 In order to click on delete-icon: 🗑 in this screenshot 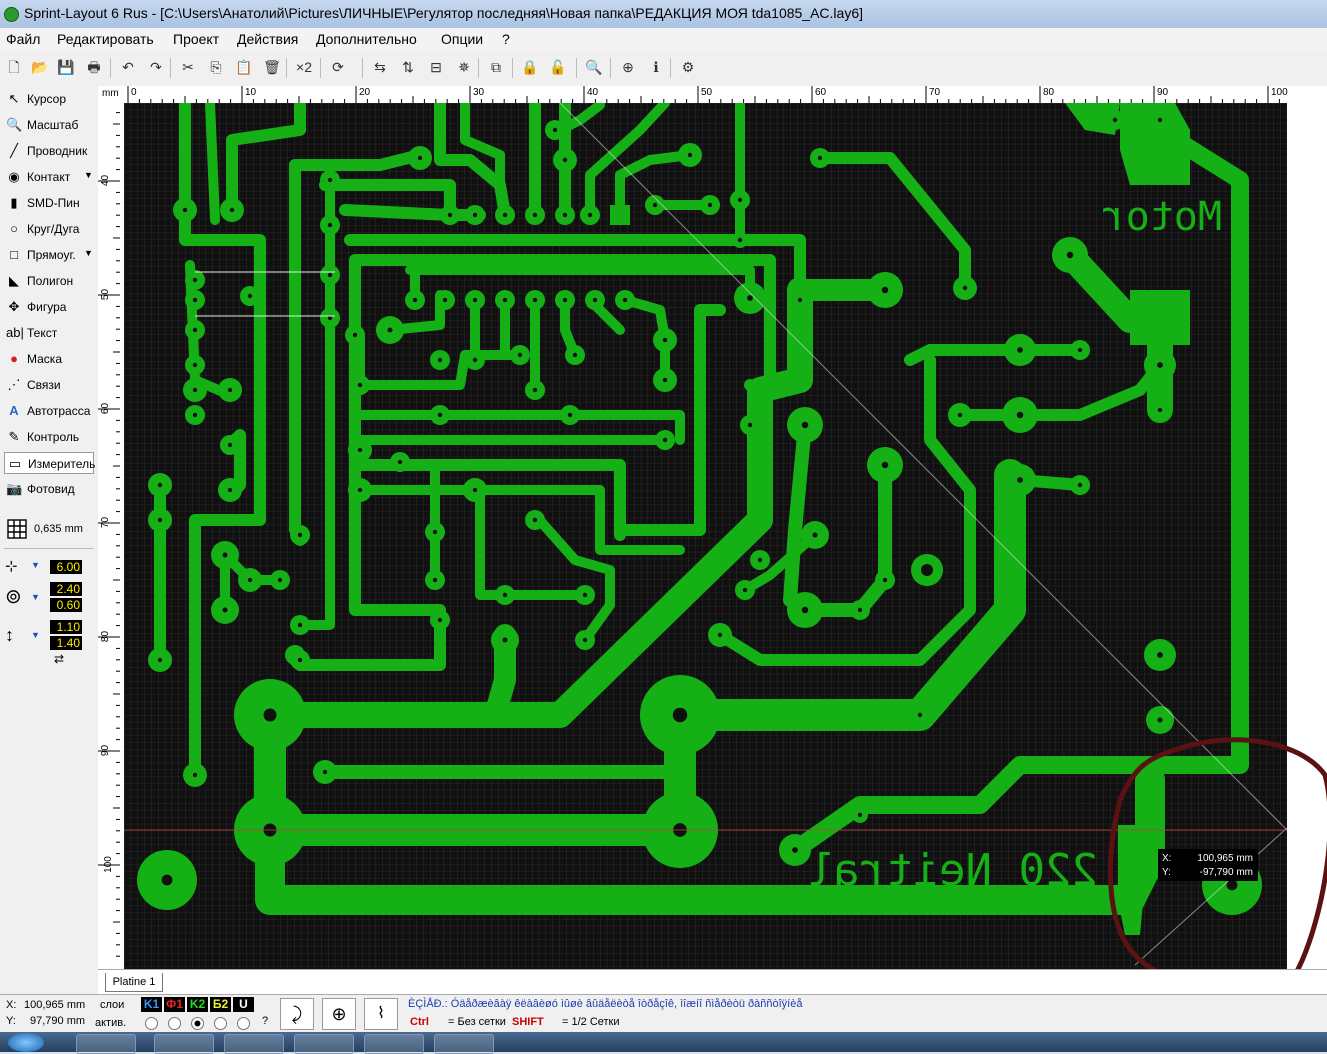, I will do `click(272, 67)`.